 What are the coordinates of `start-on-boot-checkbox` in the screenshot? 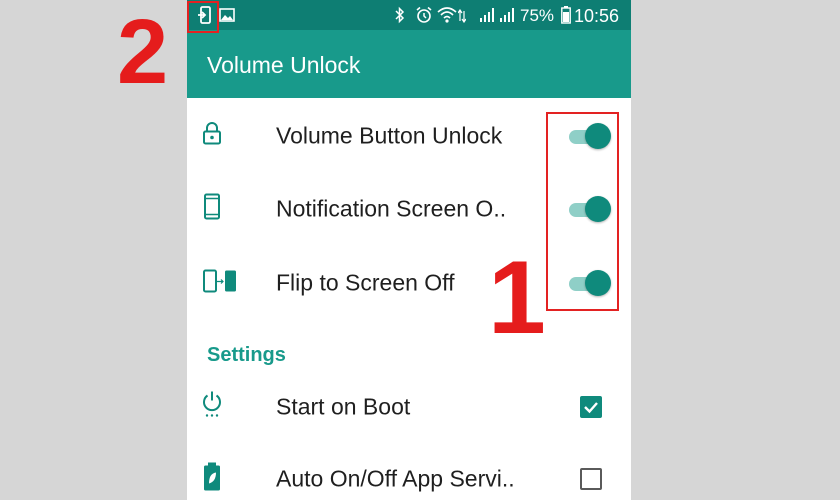 It's located at (591, 407).